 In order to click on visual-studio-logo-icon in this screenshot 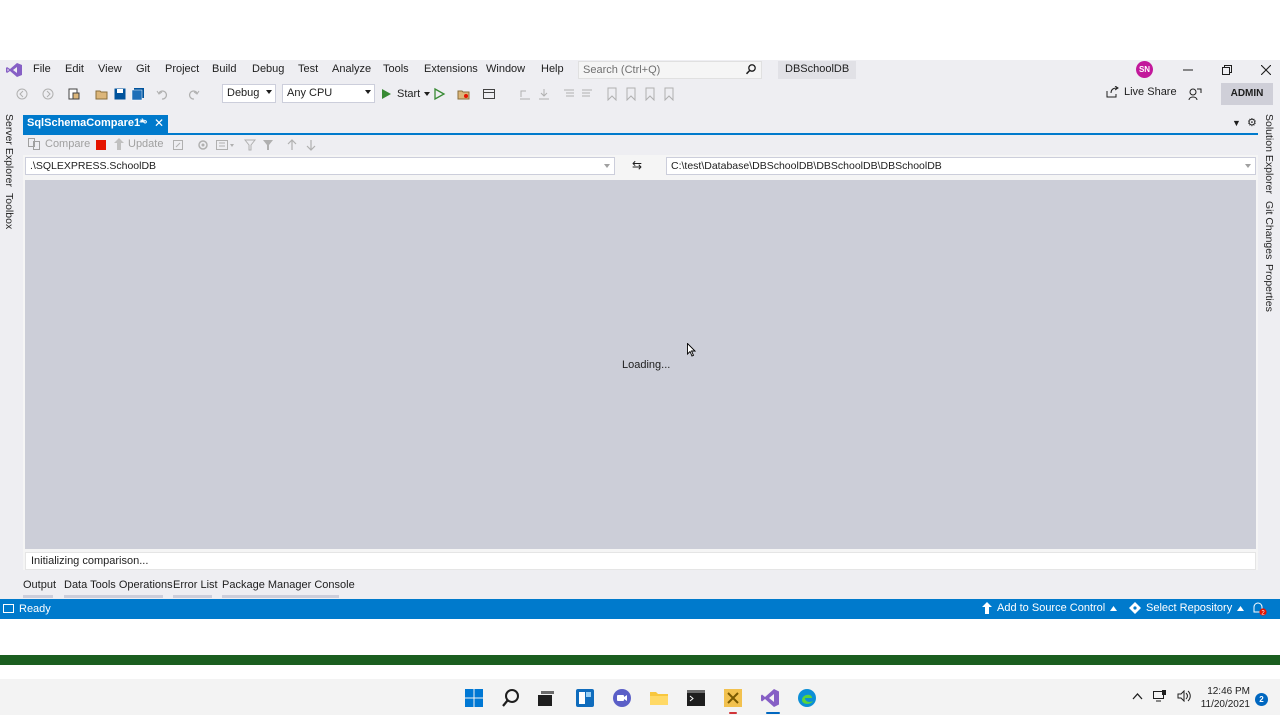, I will do `click(14, 70)`.